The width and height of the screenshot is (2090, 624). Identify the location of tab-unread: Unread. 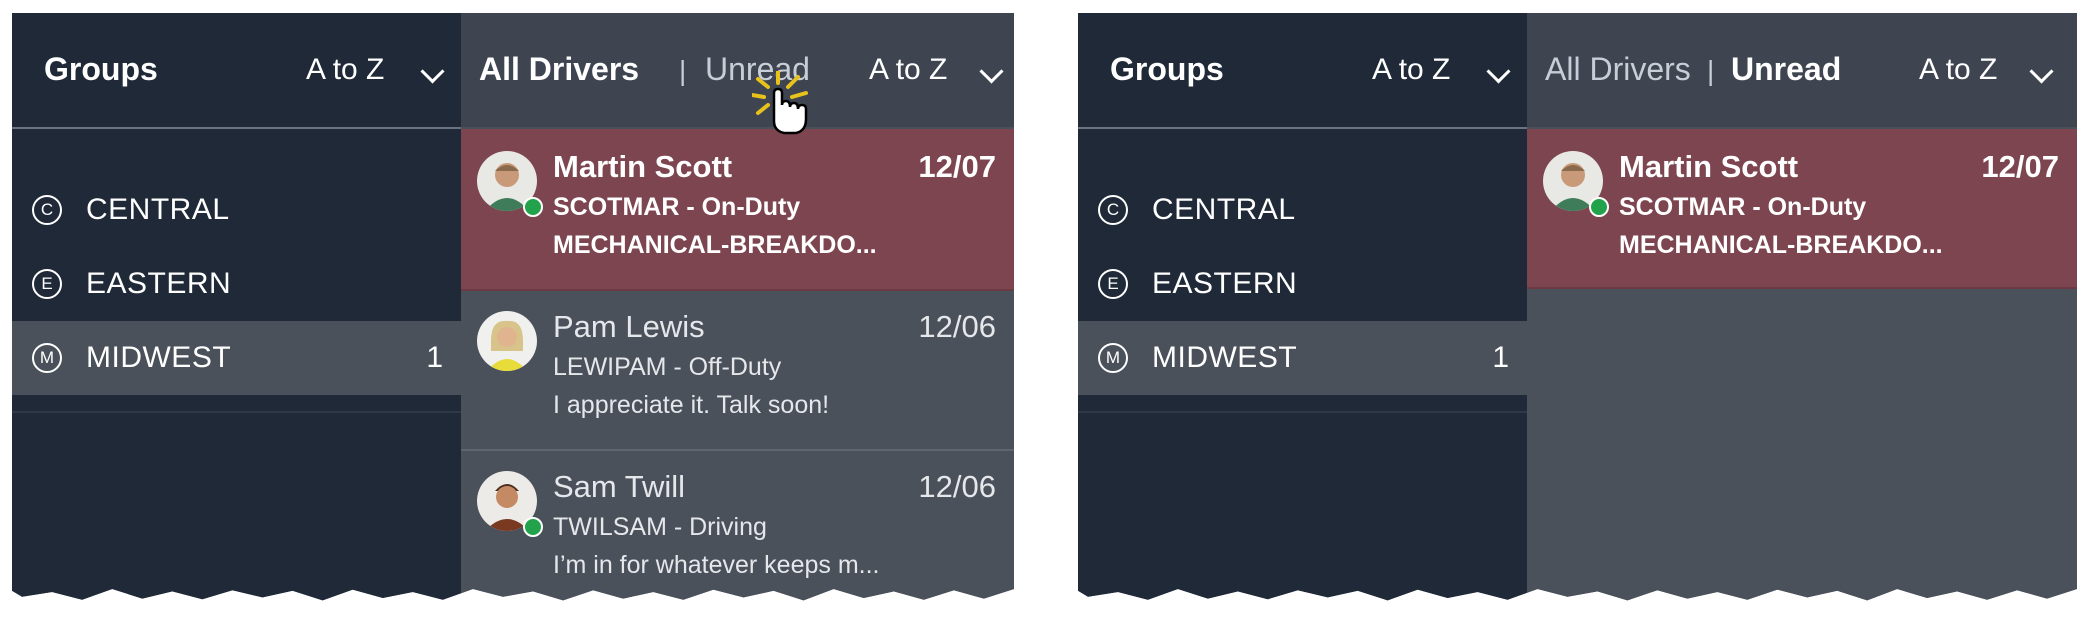
(1786, 69).